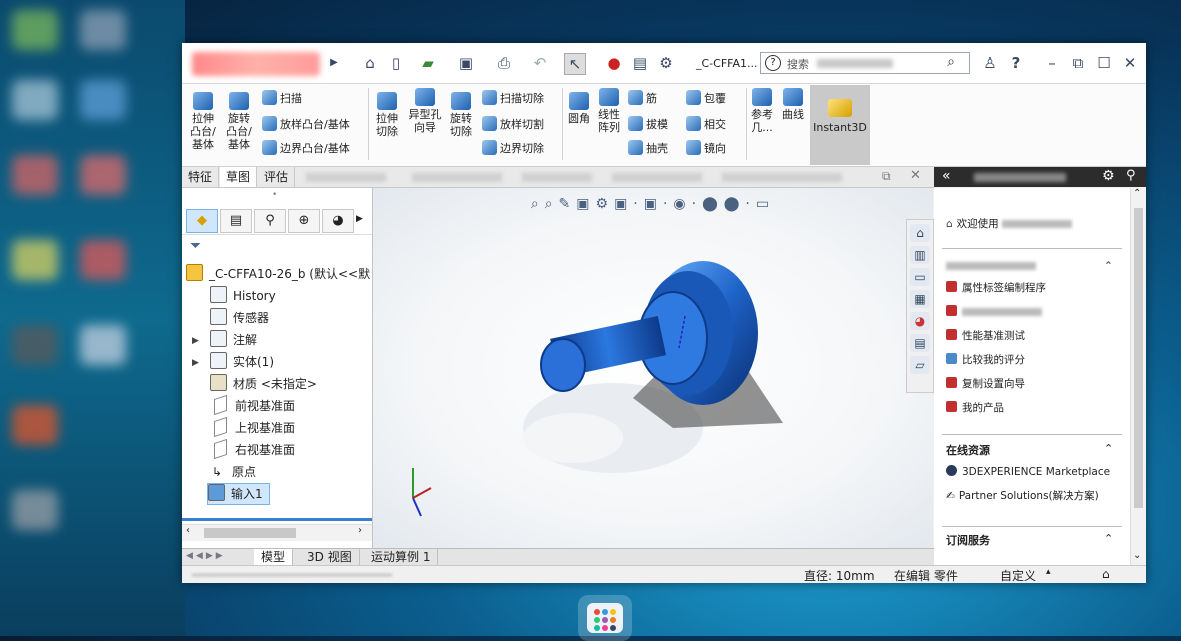 The width and height of the screenshot is (1181, 641). Describe the element at coordinates (996, 288) in the screenshot. I see `tool-item: 属性标签编制程序` at that location.